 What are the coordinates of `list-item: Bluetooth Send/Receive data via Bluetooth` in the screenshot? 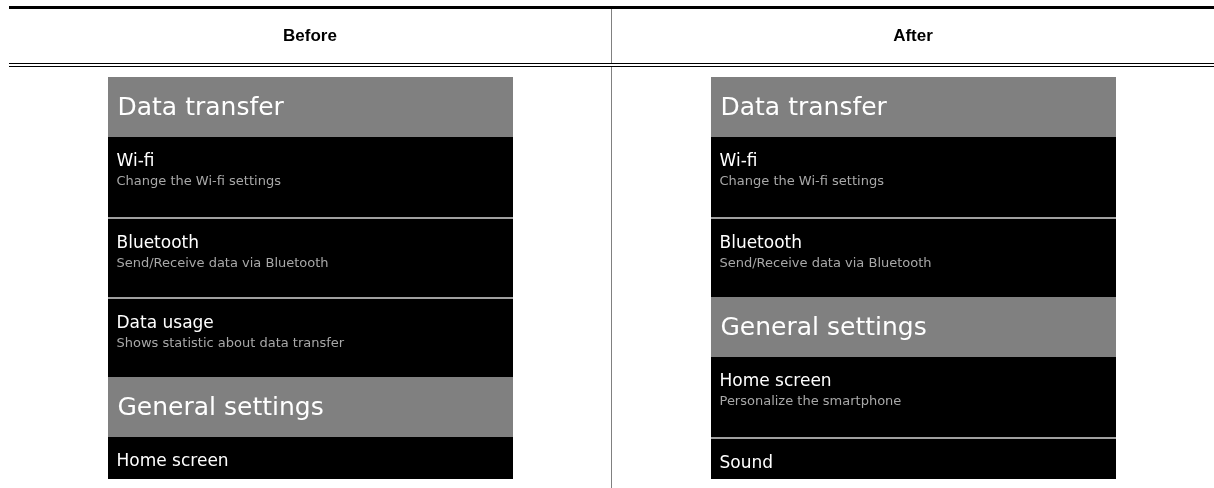 It's located at (310, 257).